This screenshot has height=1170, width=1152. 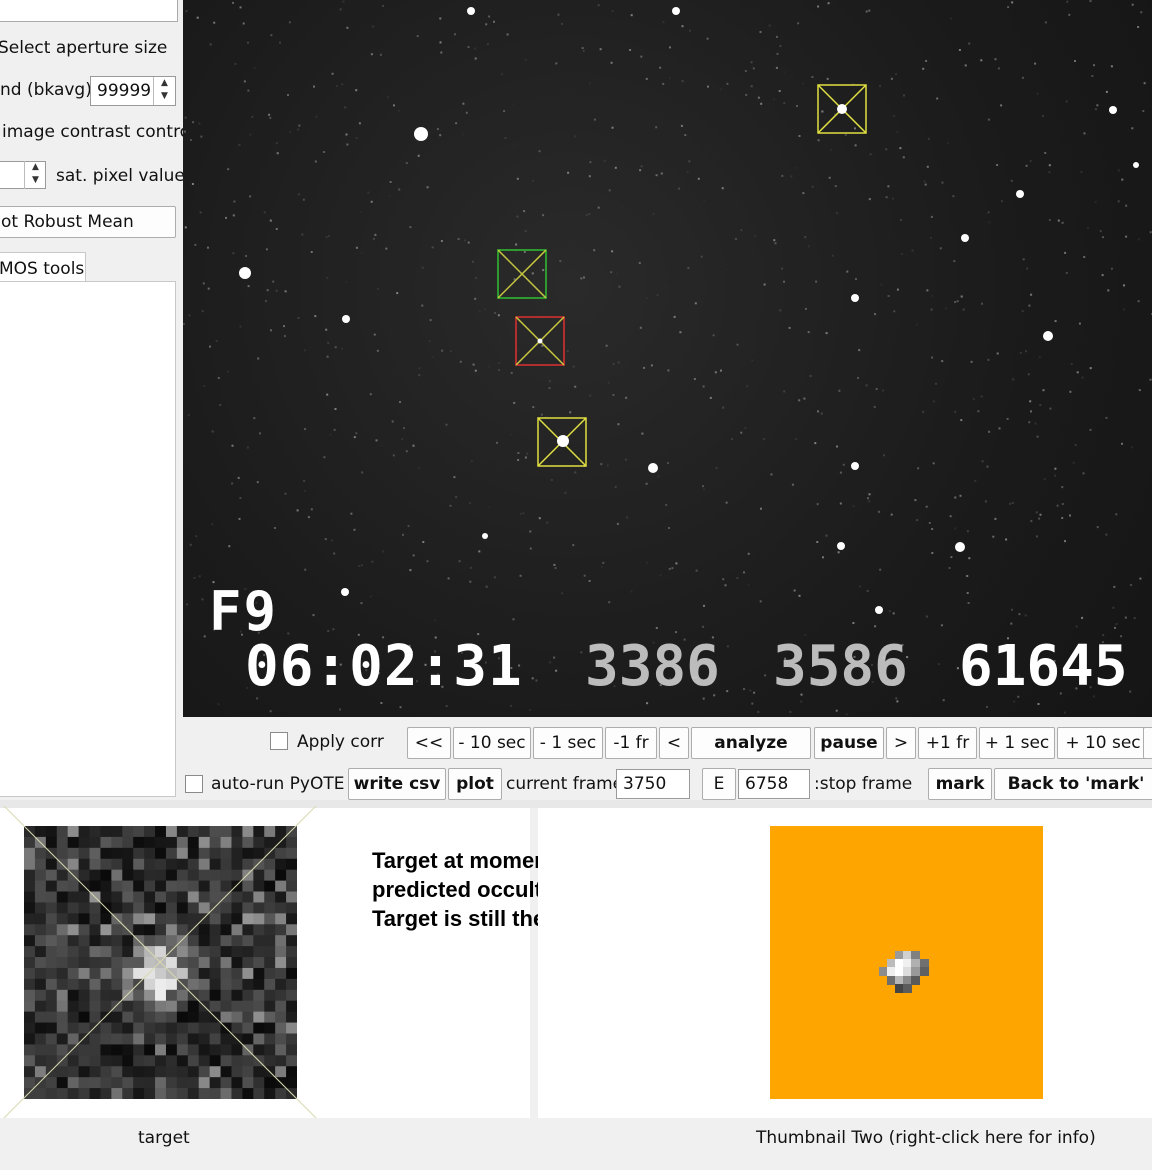 What do you see at coordinates (88, 222) in the screenshot?
I see `robust-mean-button: ot Robust Mean` at bounding box center [88, 222].